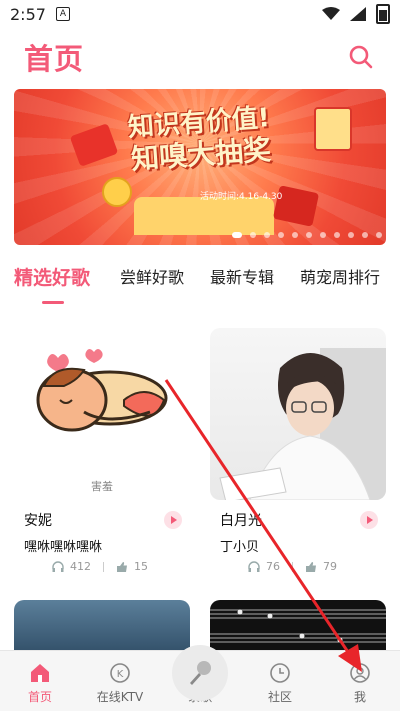 The image size is (400, 711). I want to click on cartoon-illustration, so click(102, 390).